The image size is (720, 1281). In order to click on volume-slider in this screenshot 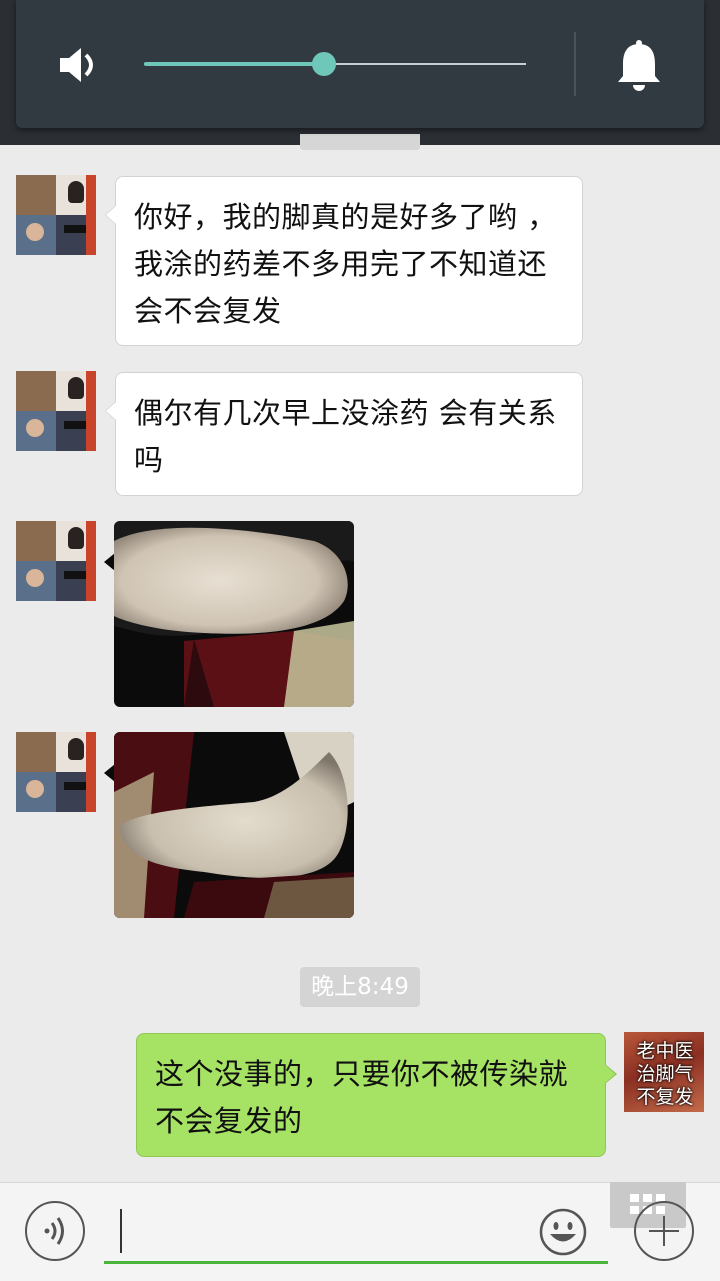, I will do `click(335, 64)`.